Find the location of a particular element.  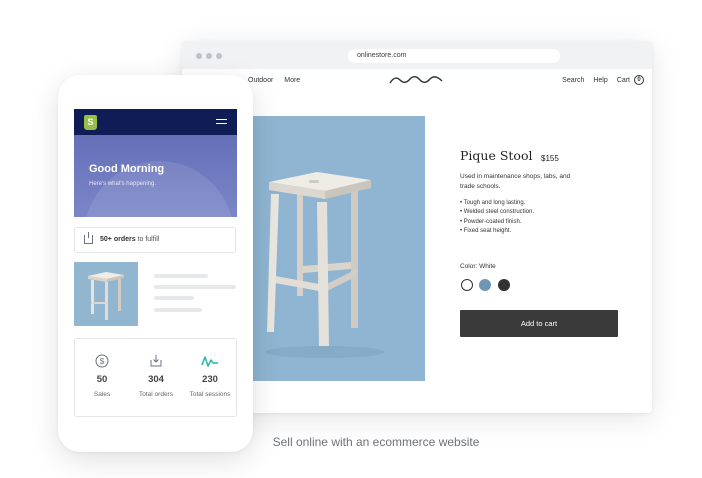

product-image is located at coordinates (336, 248).